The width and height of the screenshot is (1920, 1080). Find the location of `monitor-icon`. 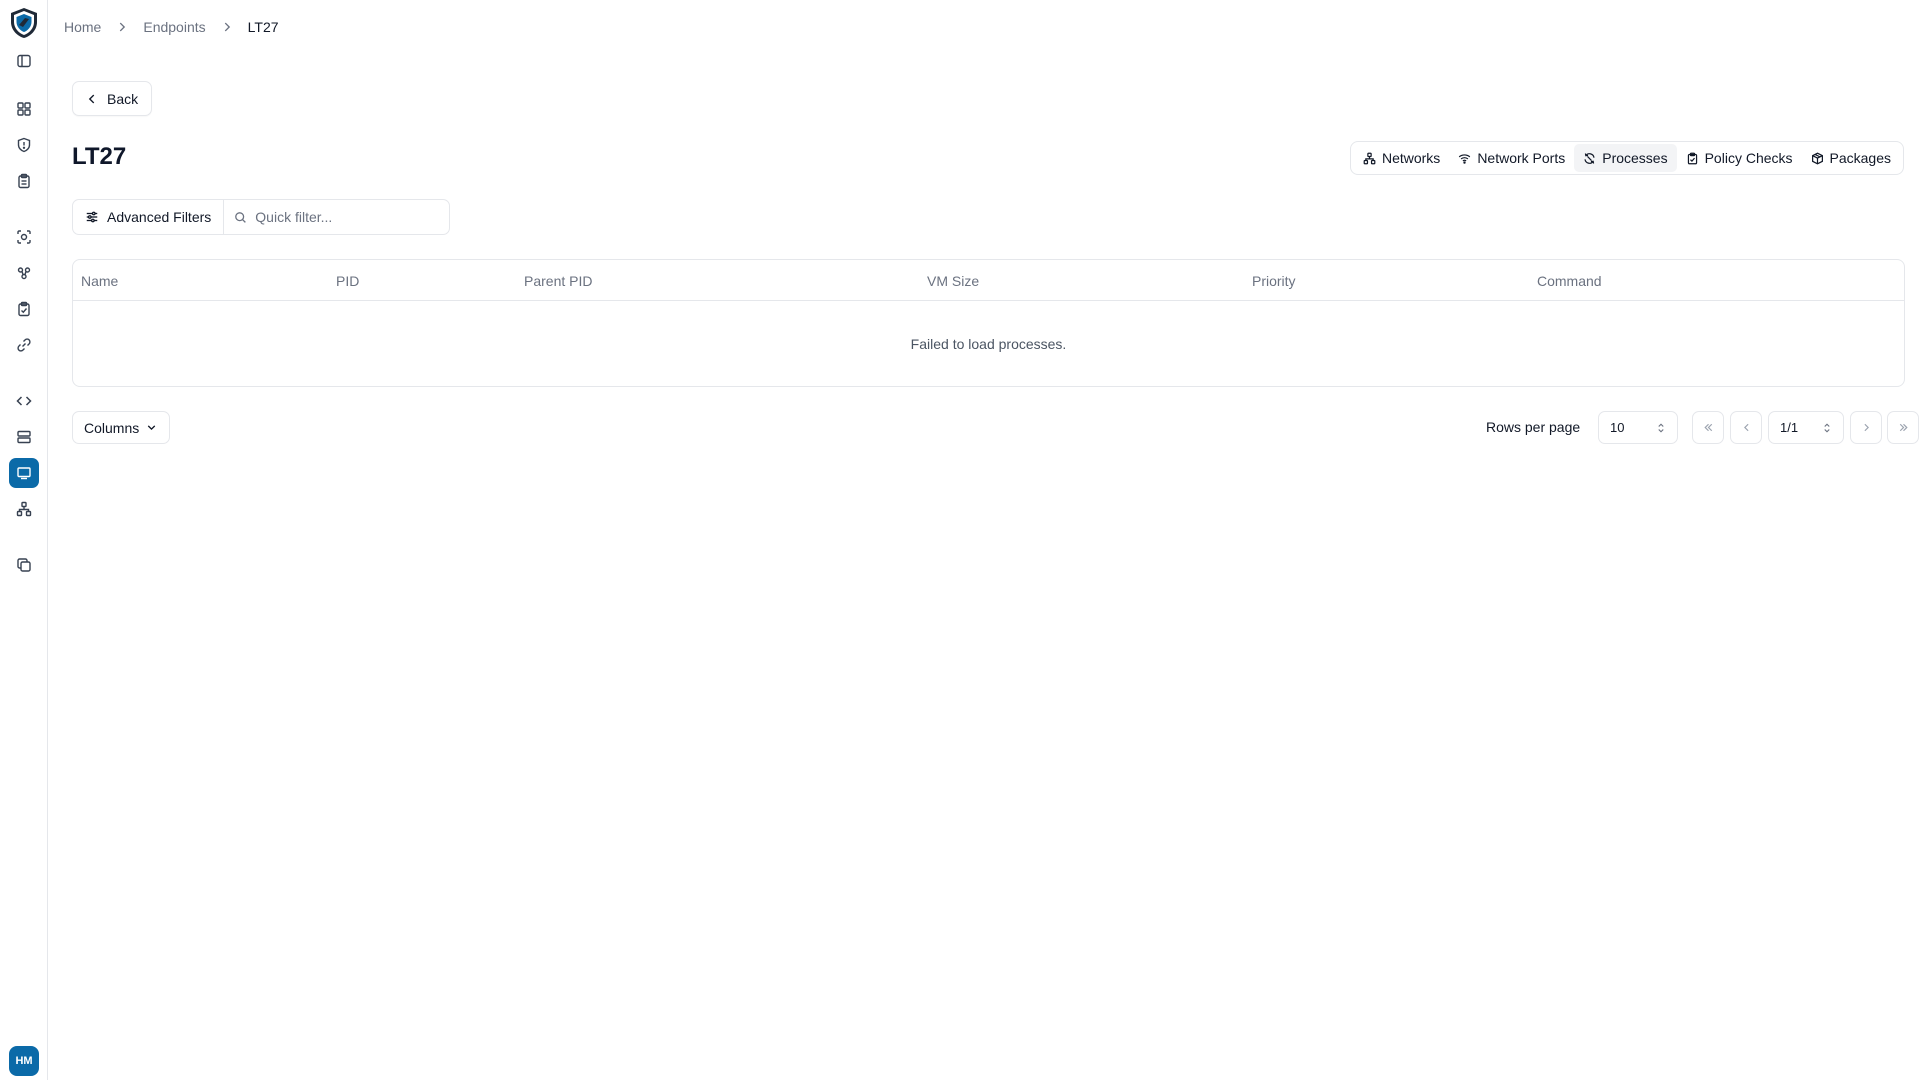

monitor-icon is located at coordinates (24, 473).